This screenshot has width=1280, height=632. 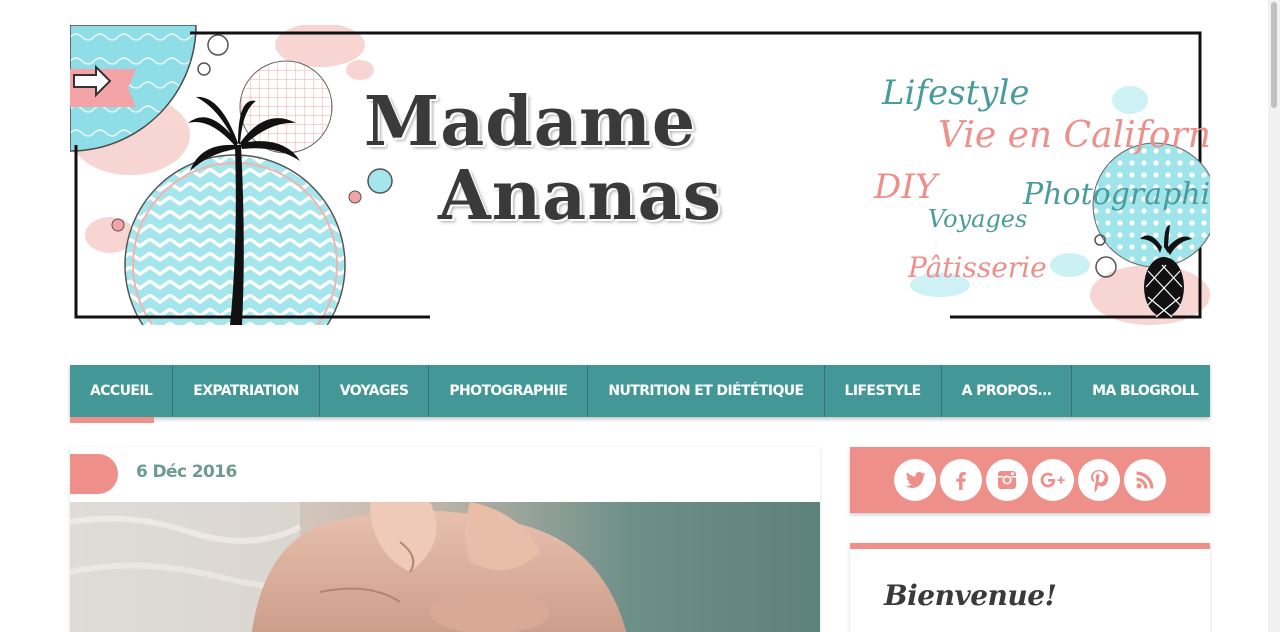 What do you see at coordinates (977, 267) in the screenshot?
I see `tag-patisserie: Pâtisserie` at bounding box center [977, 267].